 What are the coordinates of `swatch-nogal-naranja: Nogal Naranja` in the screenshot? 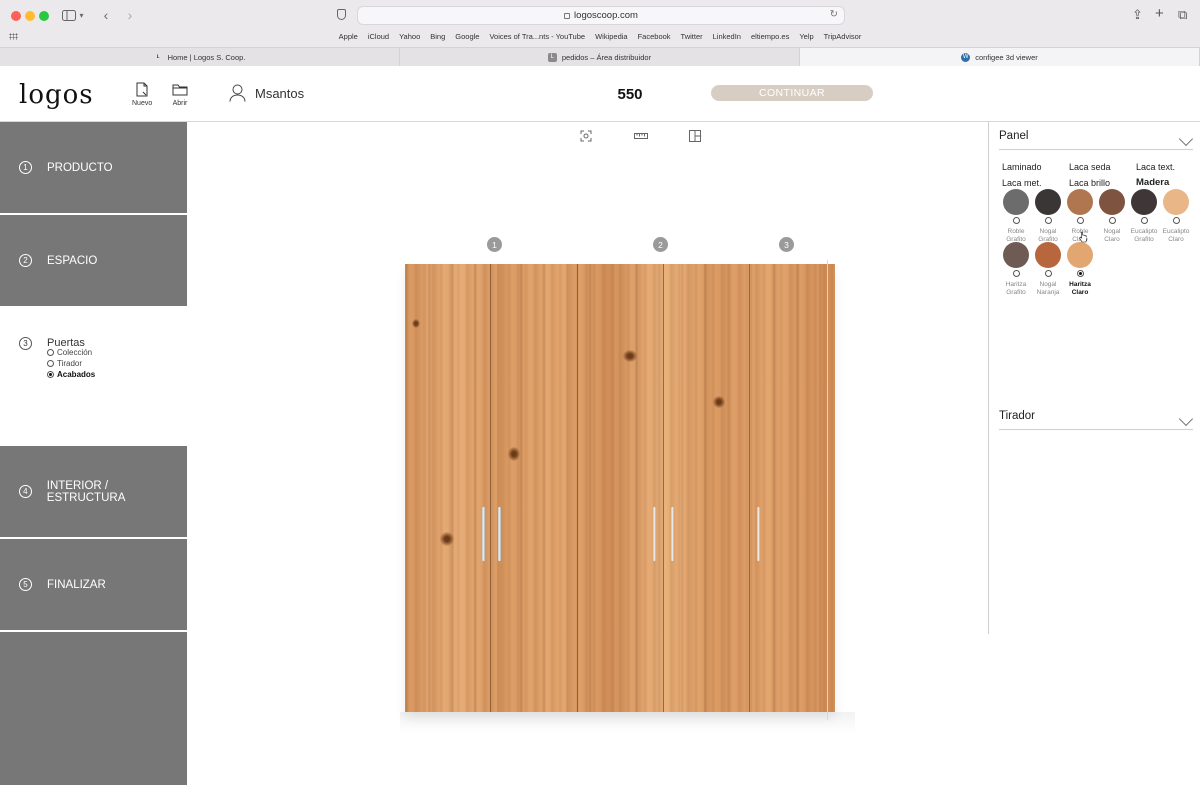 It's located at (1048, 269).